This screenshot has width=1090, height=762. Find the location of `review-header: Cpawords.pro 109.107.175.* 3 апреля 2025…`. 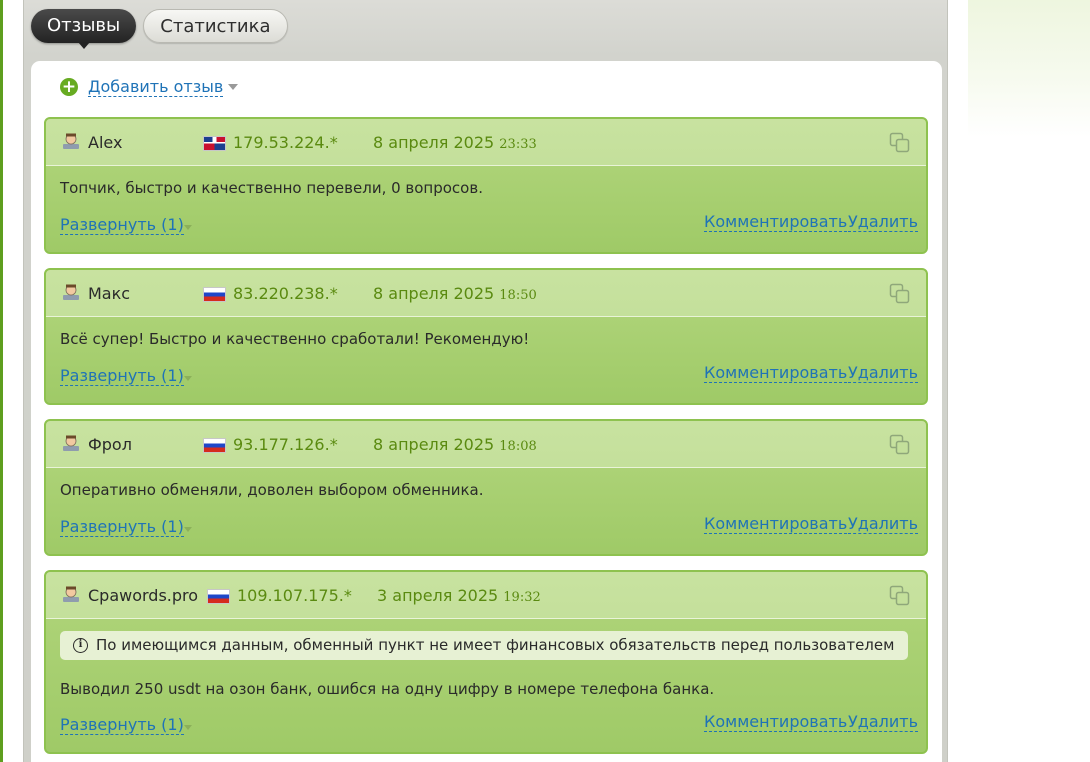

review-header: Cpawords.pro 109.107.175.* 3 апреля 2025… is located at coordinates (486, 595).